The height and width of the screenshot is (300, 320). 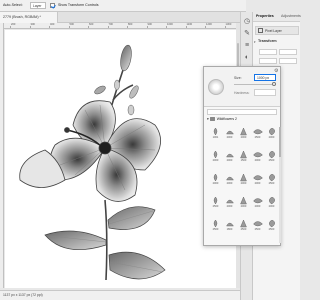 What do you see at coordinates (13, 24) in the screenshot?
I see `ruler-label: 200` at bounding box center [13, 24].